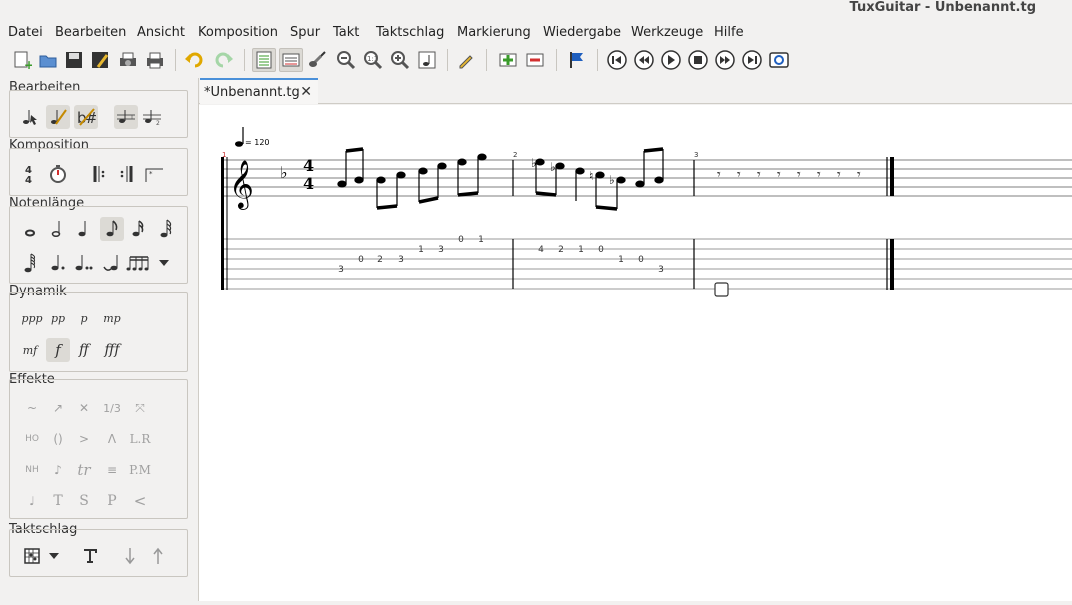 This screenshot has width=1072, height=605. What do you see at coordinates (130, 556) in the screenshot?
I see `stroke-down-button` at bounding box center [130, 556].